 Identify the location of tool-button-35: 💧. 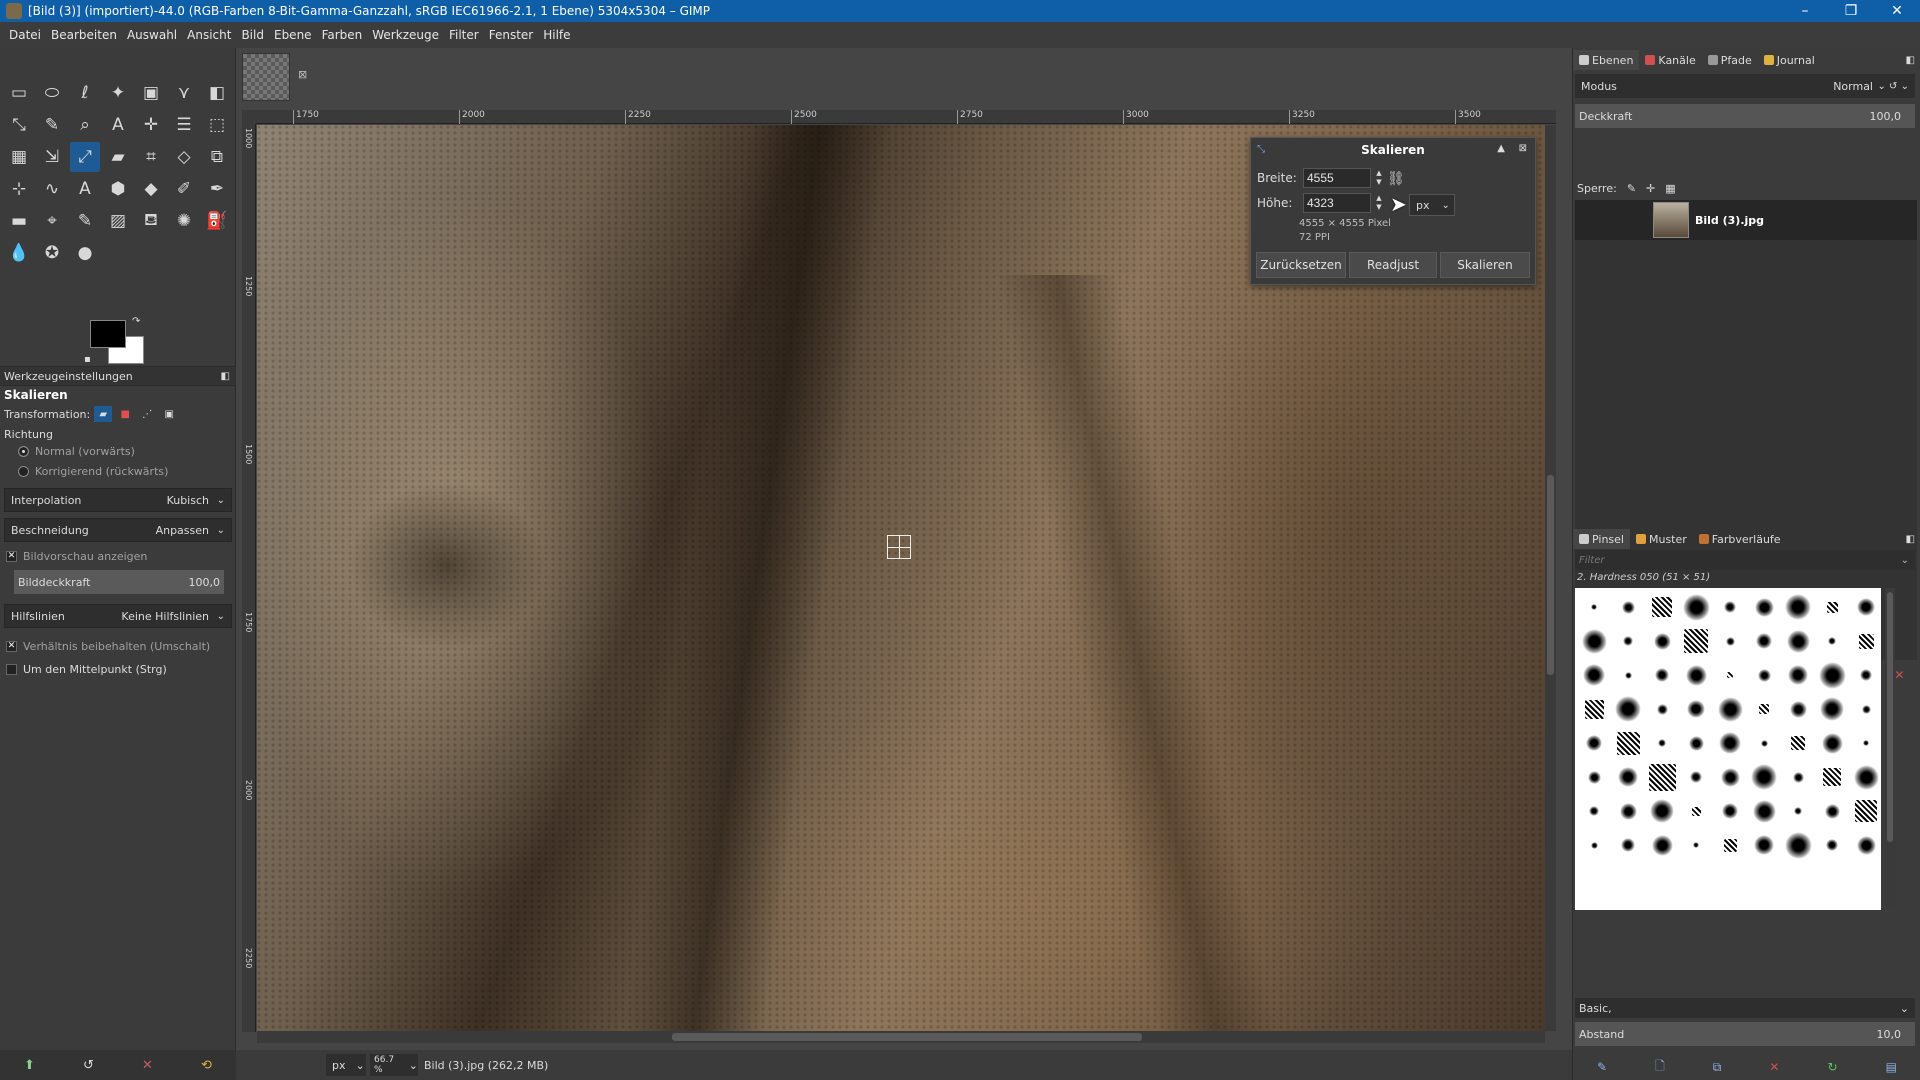
(19, 253).